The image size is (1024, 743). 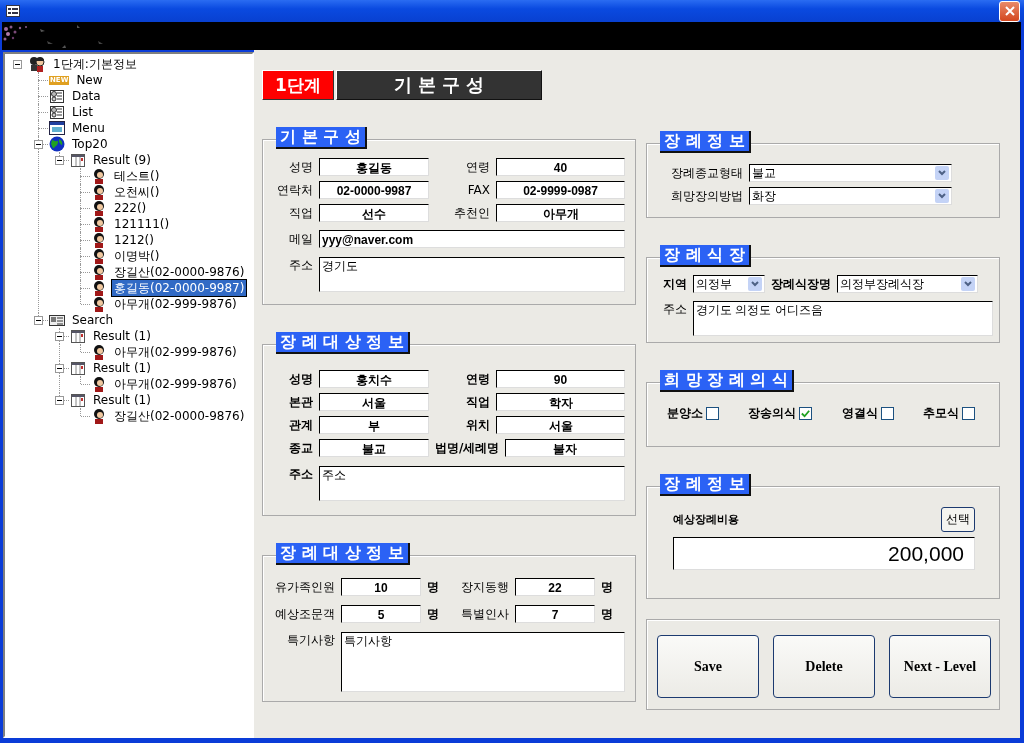 I want to click on input-field: 40, so click(x=560, y=167).